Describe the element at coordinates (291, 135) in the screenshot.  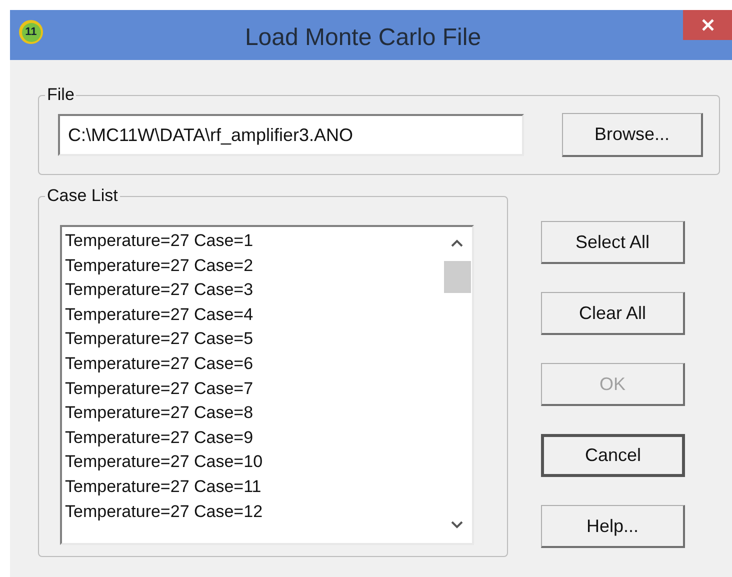
I see `path-field: C:\MC11W\DATA\rf_amplifier3.ANO` at that location.